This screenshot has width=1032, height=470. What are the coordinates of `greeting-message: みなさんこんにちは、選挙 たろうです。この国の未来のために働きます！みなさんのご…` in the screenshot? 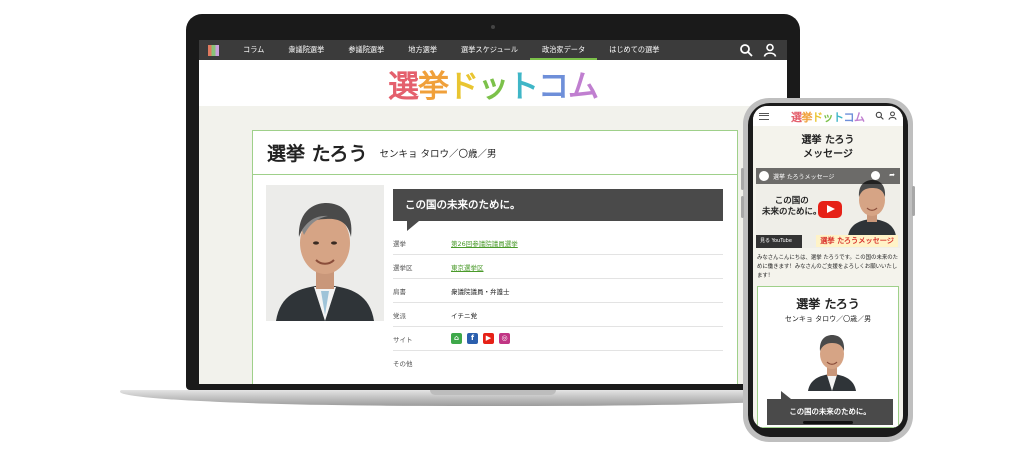 It's located at (828, 267).